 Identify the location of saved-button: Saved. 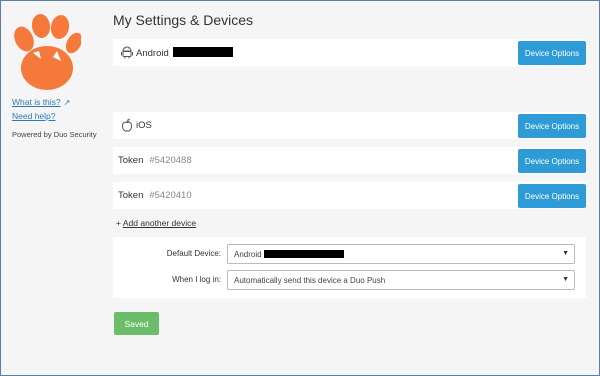
(136, 323).